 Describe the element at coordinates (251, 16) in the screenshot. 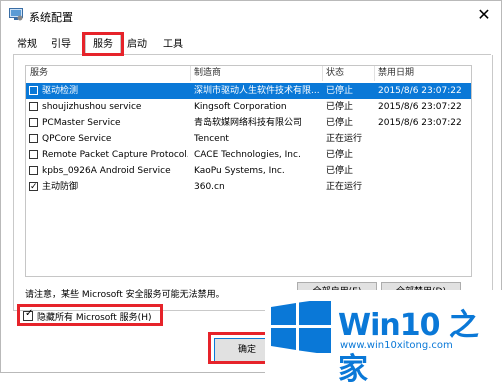

I see `title-bar: 系统配置 ✕` at that location.